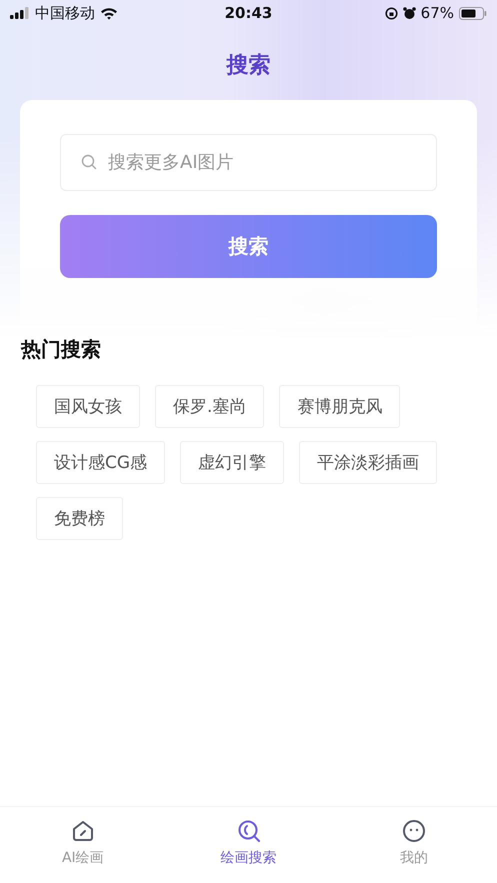 This screenshot has width=497, height=883. What do you see at coordinates (409, 13) in the screenshot?
I see `alarm-icon` at bounding box center [409, 13].